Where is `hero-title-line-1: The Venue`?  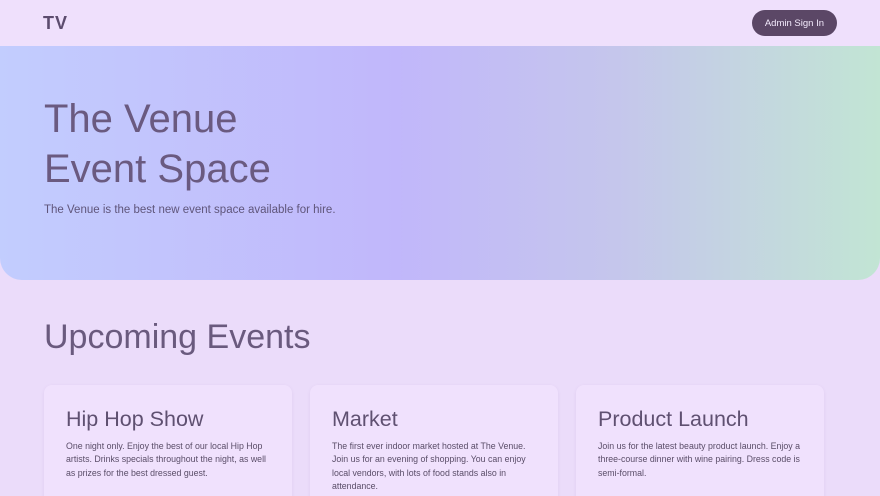
hero-title-line-1: The Venue is located at coordinates (141, 119).